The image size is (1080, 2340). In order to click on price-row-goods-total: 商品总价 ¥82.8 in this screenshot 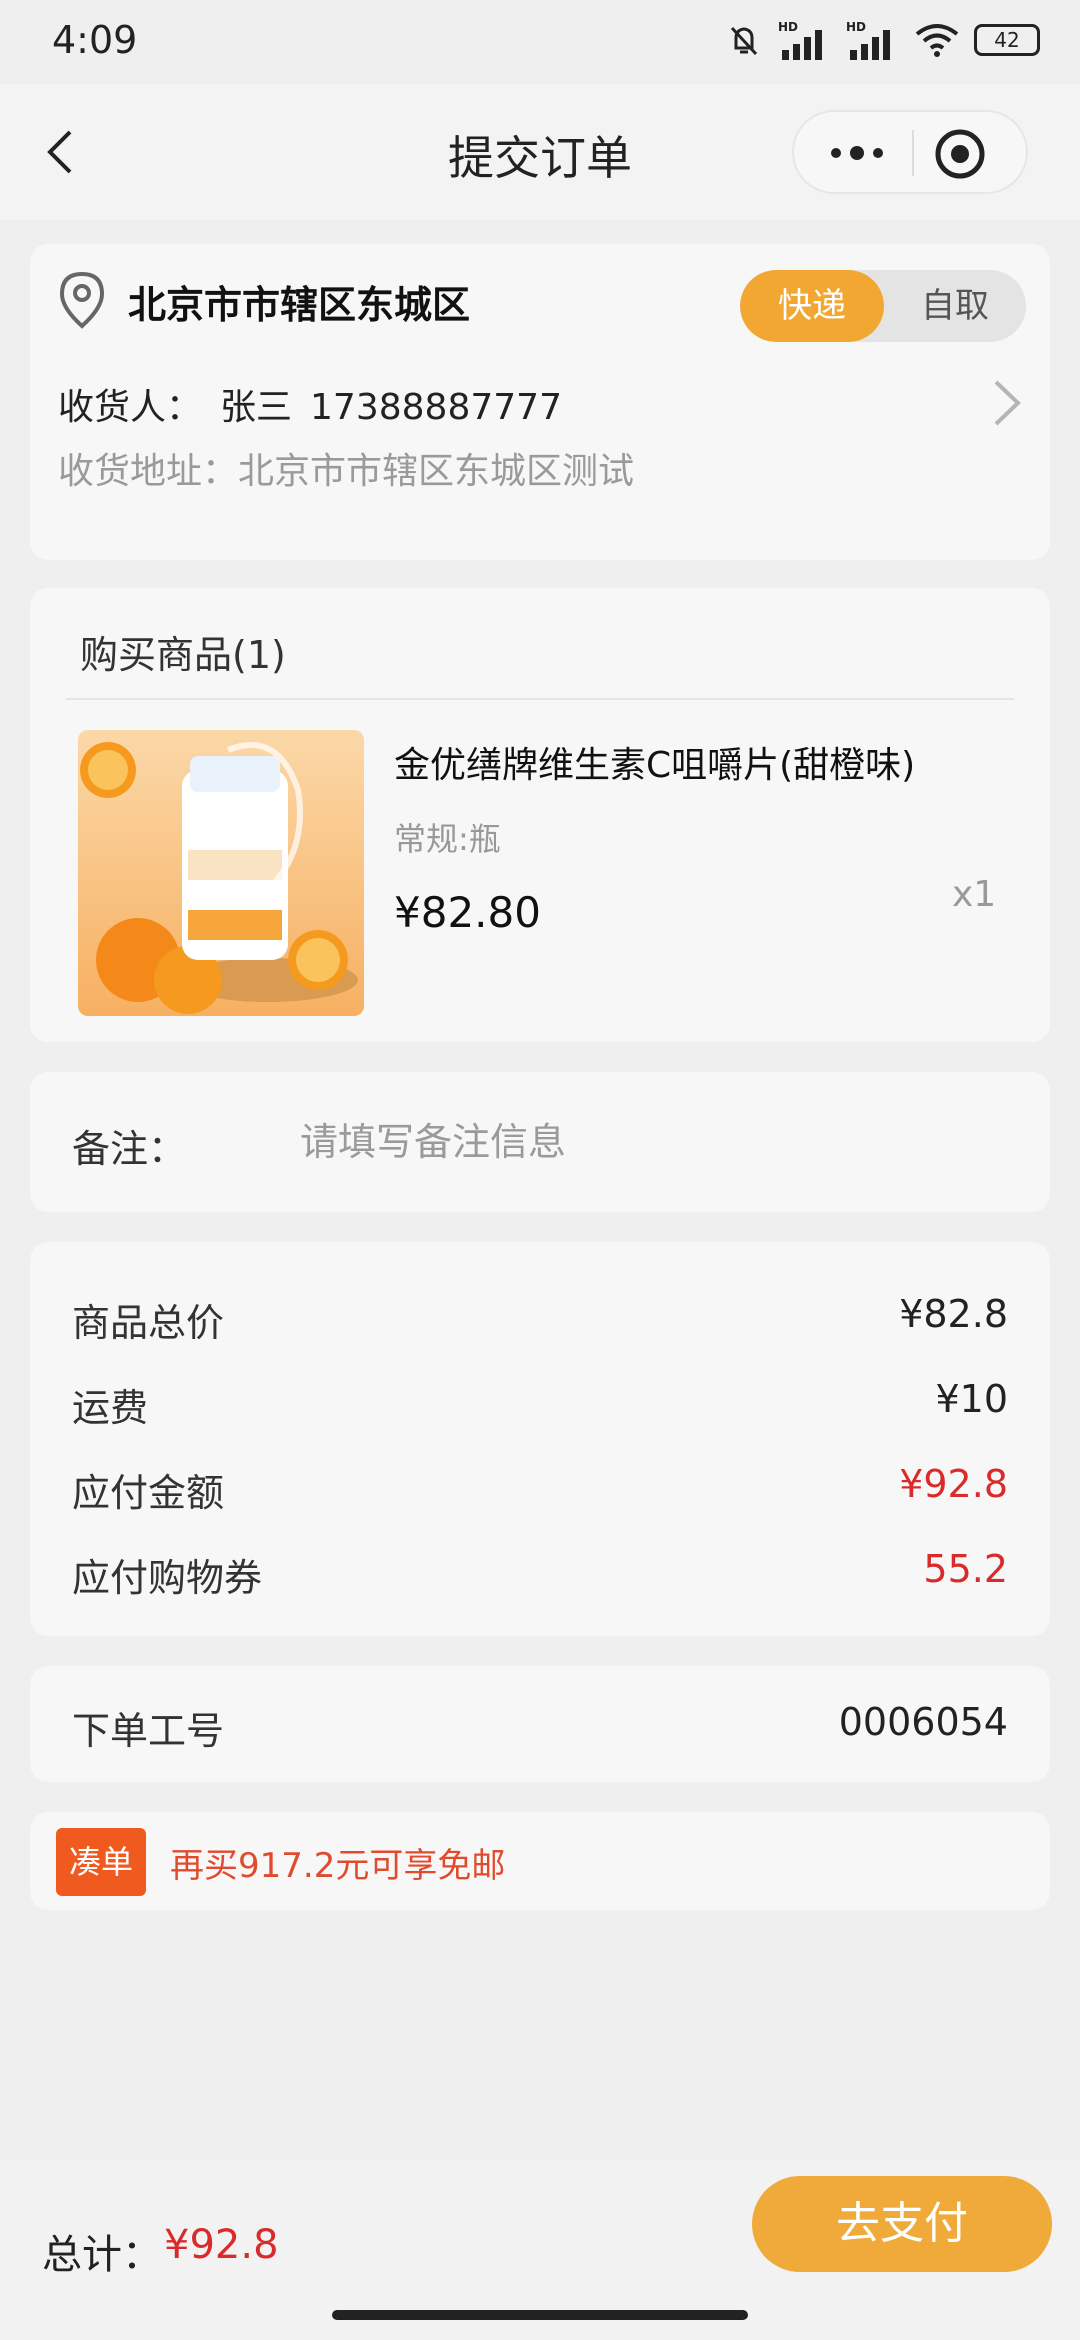, I will do `click(540, 1322)`.